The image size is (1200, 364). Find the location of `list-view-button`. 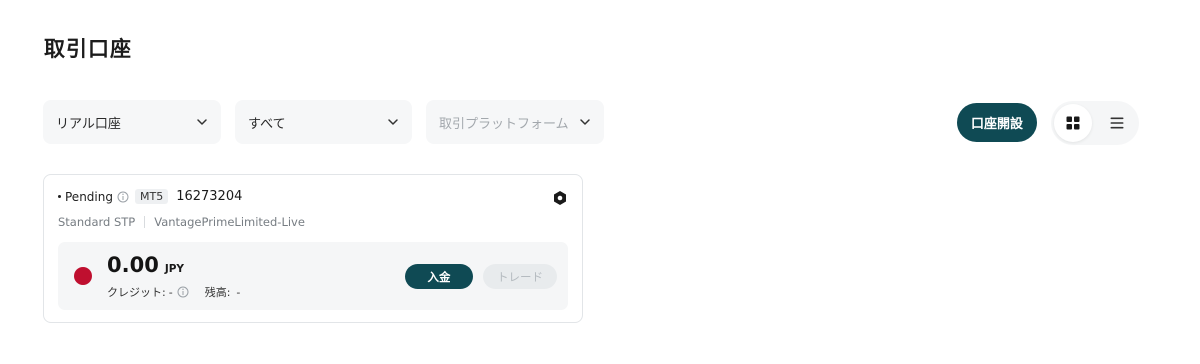

list-view-button is located at coordinates (1117, 123).